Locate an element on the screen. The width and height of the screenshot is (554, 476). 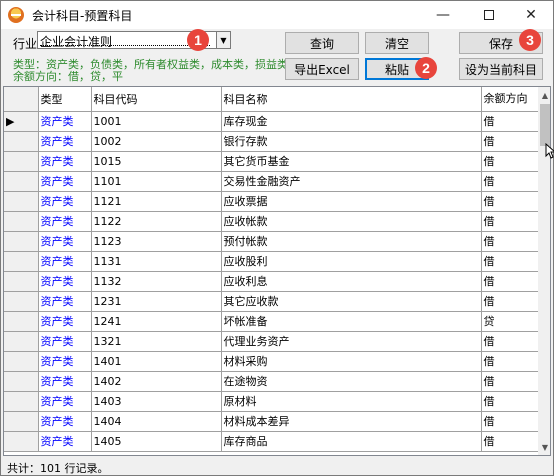
clear-button: 清空 is located at coordinates (397, 43).